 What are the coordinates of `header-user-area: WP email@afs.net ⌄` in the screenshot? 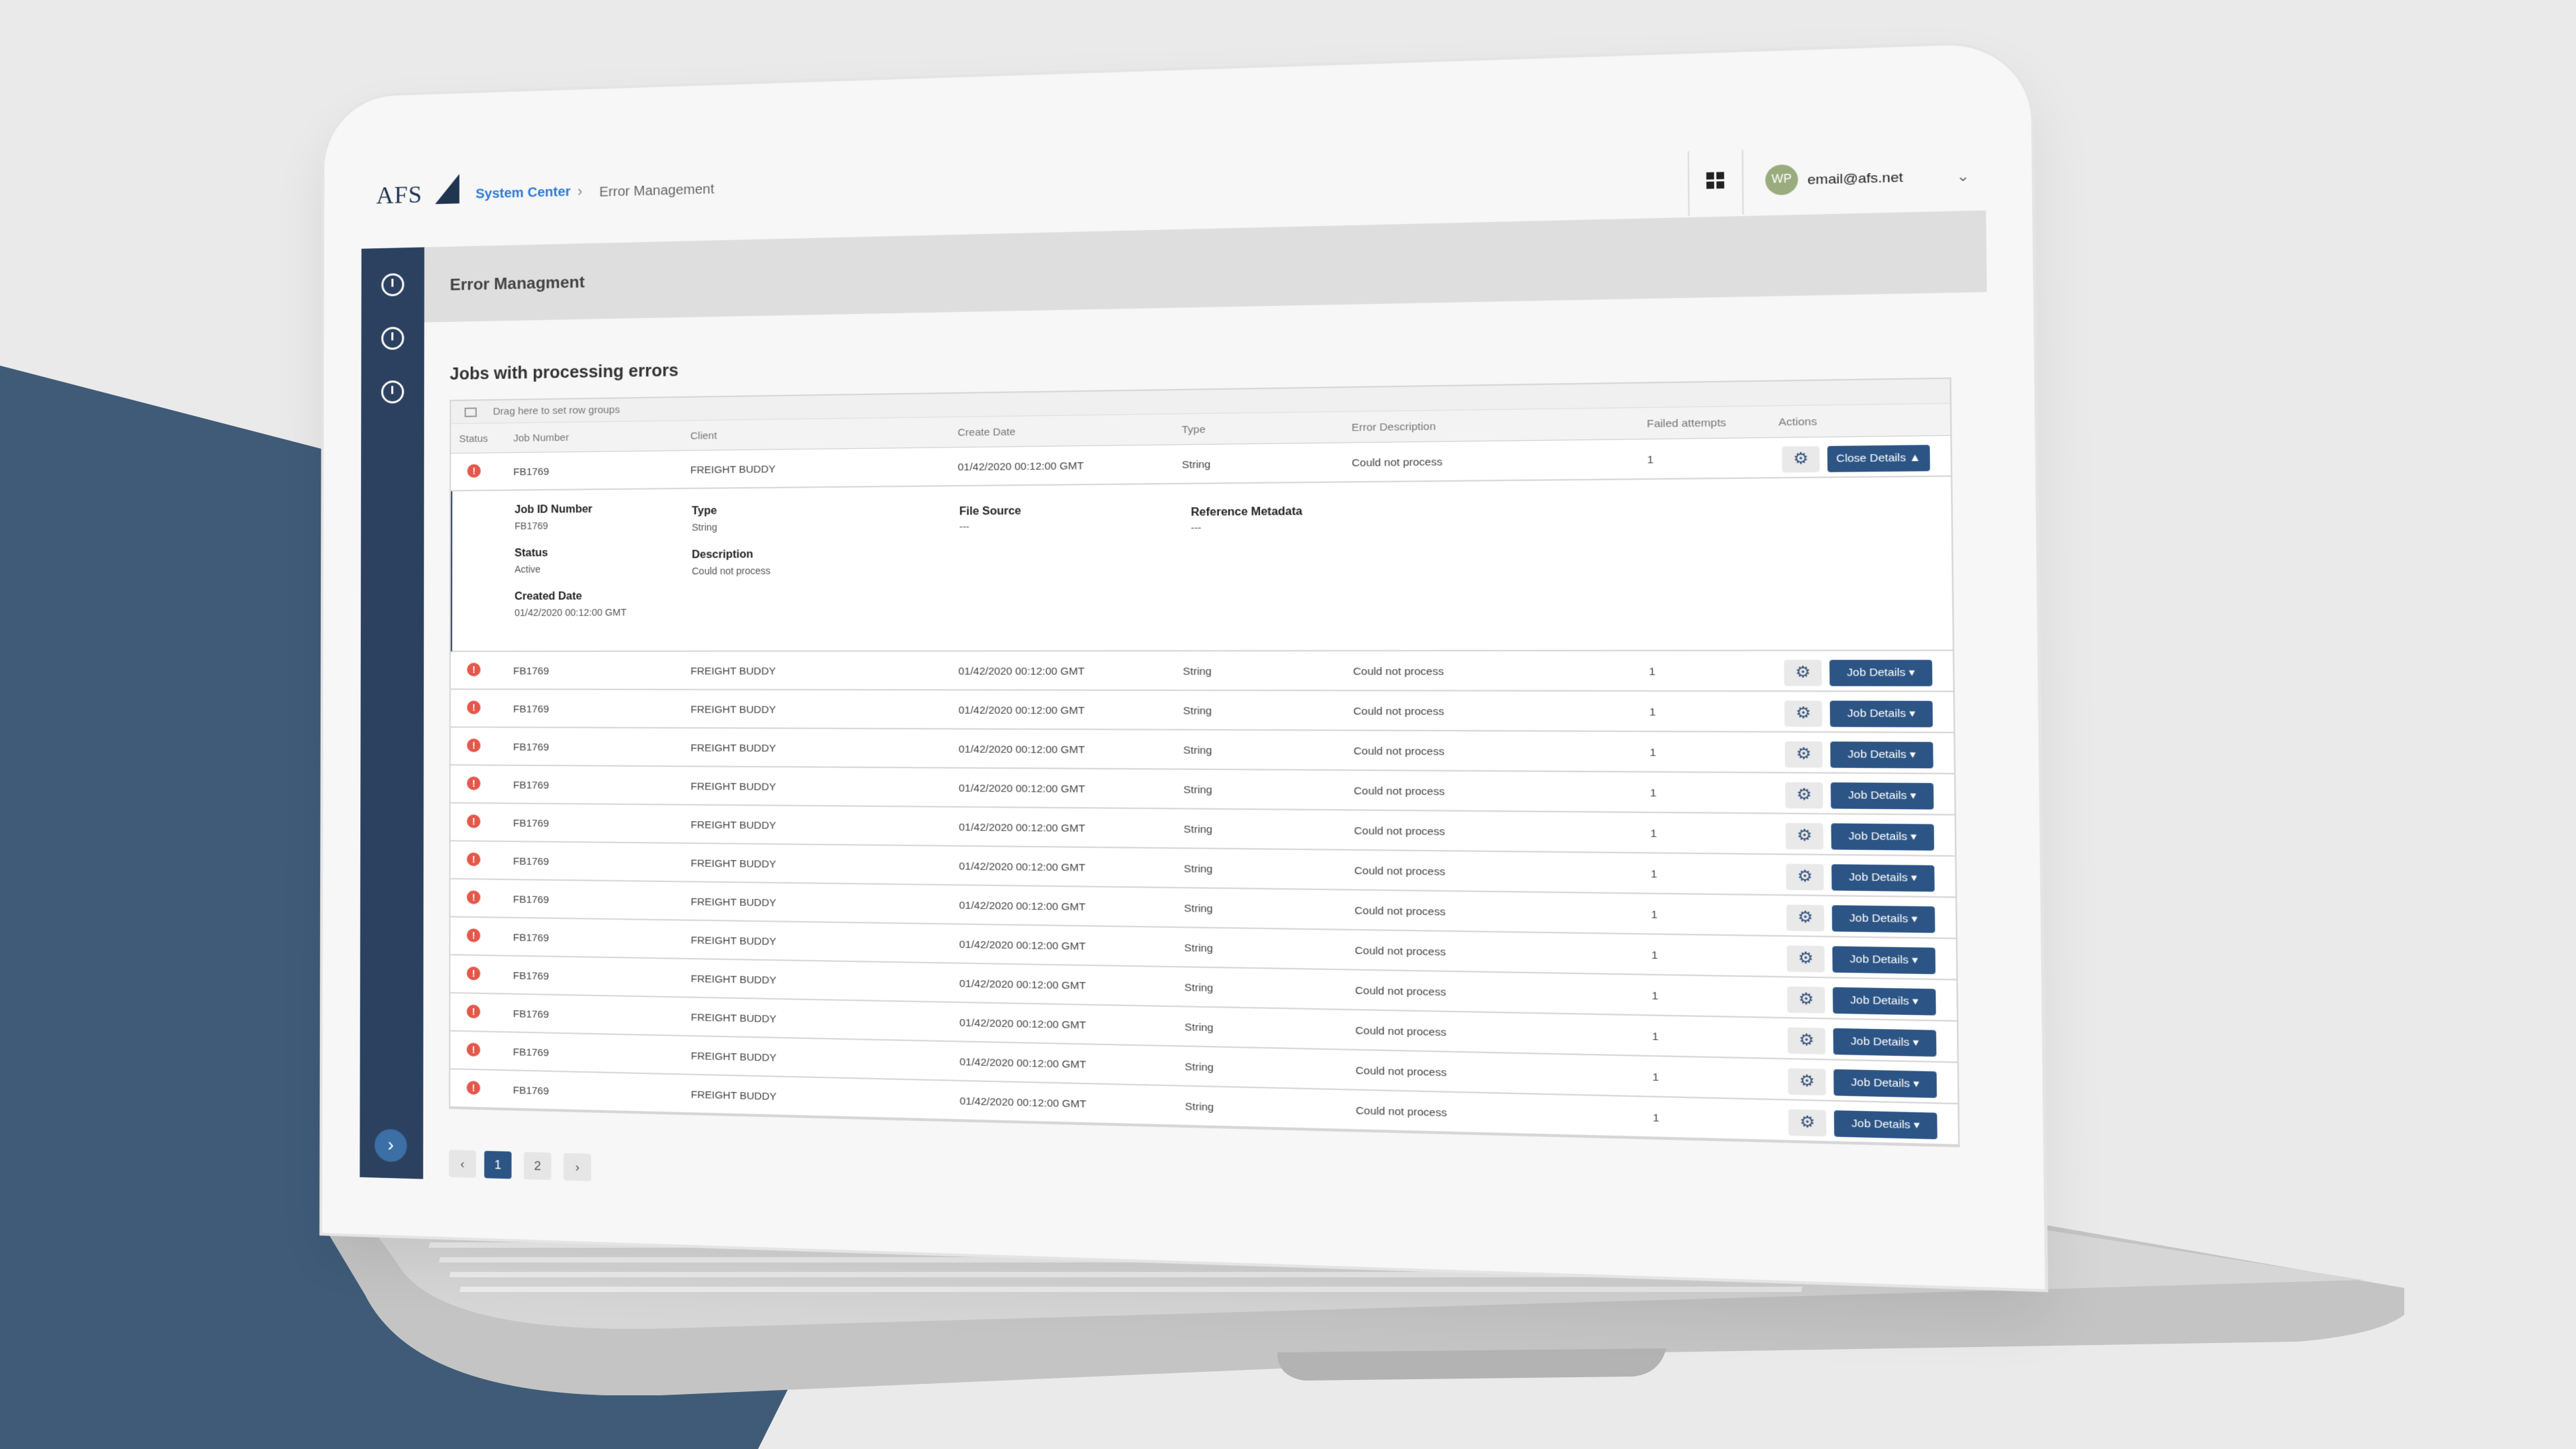 It's located at (1836, 179).